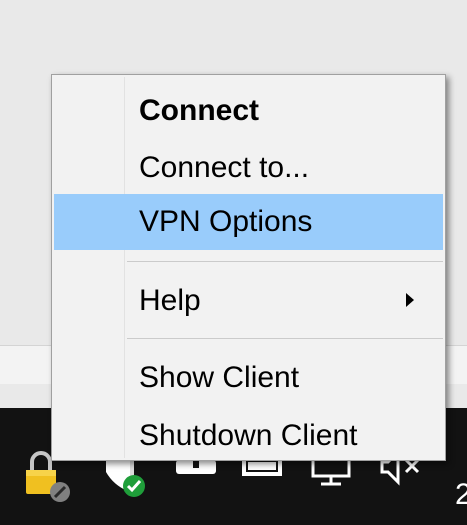  I want to click on menu-item-help: Help, so click(248, 301).